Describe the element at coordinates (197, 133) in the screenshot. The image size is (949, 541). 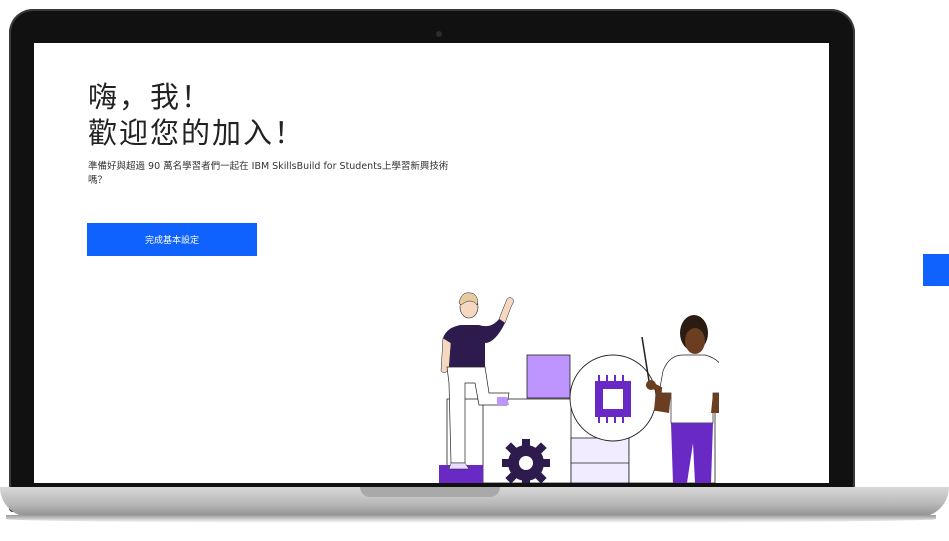
I see `title-line-2: 歡迎您的加入！` at that location.